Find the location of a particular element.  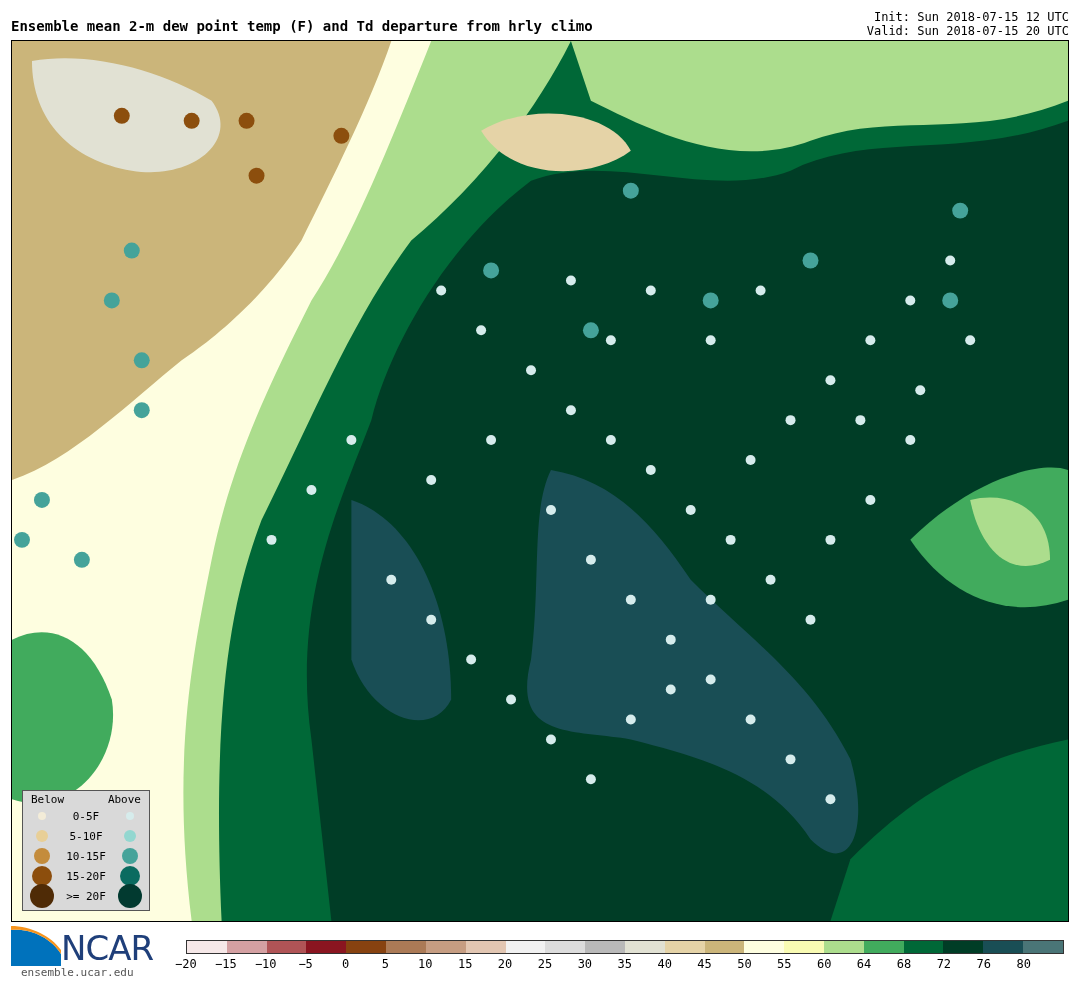

colorbar-tick-label: 10 is located at coordinates (425, 963).